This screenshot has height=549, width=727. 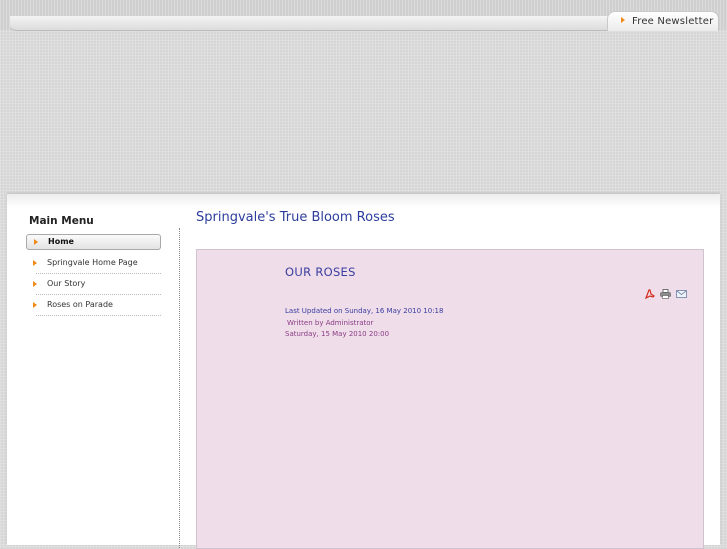 I want to click on article-tools, so click(x=665, y=294).